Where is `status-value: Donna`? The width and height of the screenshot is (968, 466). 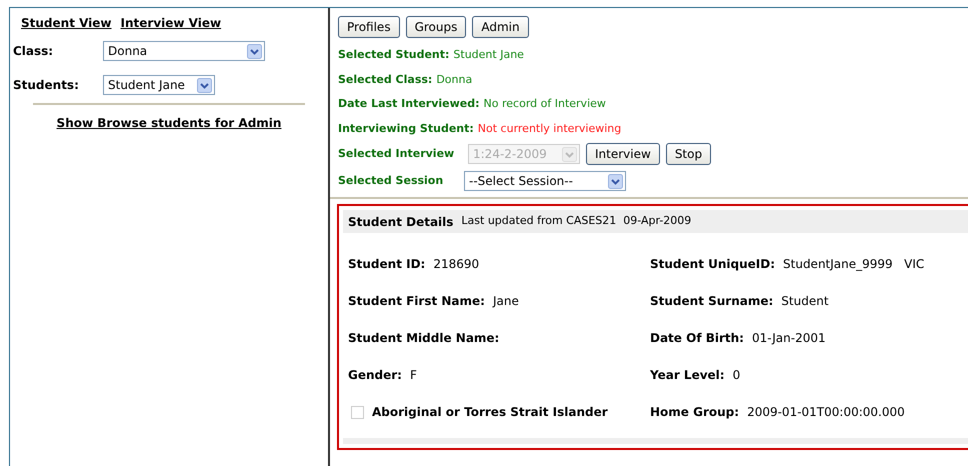
status-value: Donna is located at coordinates (454, 80).